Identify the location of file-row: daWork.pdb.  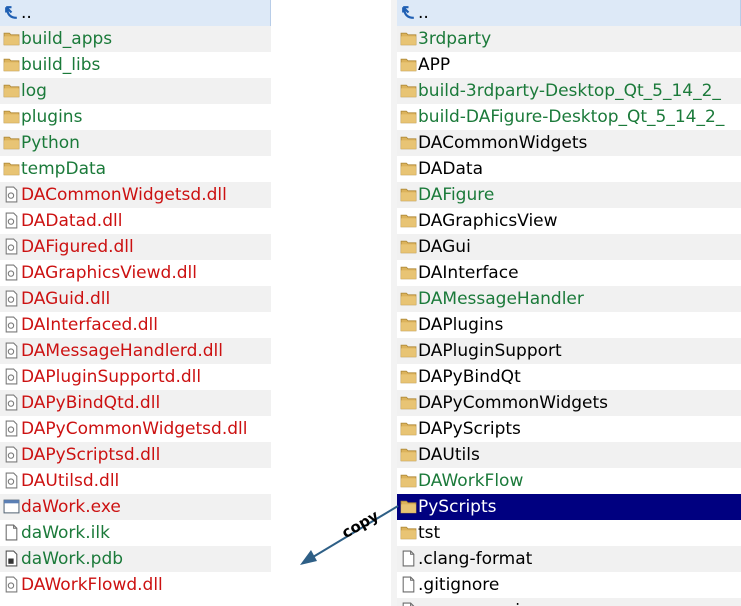
(135, 559).